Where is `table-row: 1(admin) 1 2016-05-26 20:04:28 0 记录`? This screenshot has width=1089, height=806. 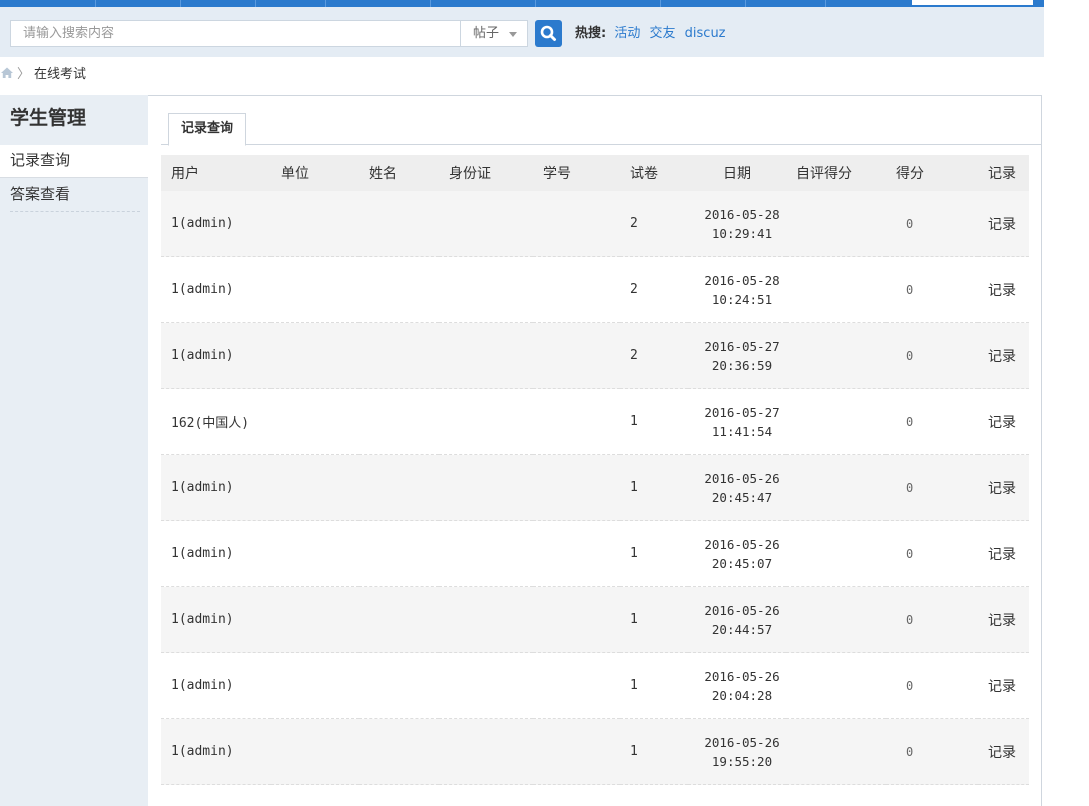 table-row: 1(admin) 1 2016-05-26 20:04:28 0 记录 is located at coordinates (595, 685).